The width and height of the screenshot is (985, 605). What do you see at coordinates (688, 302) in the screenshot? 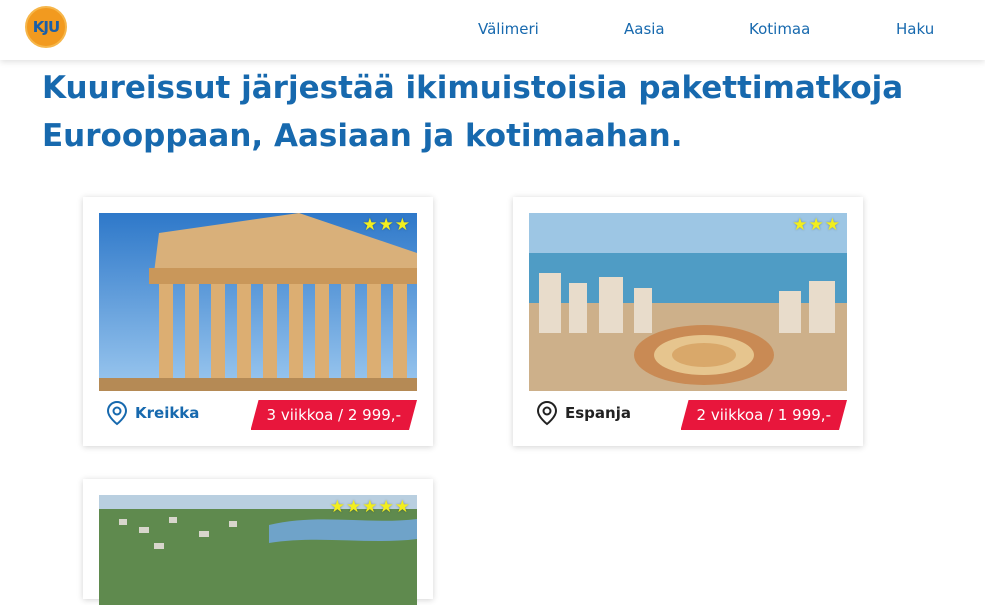
I see `coastal-city-bullring-photo` at bounding box center [688, 302].